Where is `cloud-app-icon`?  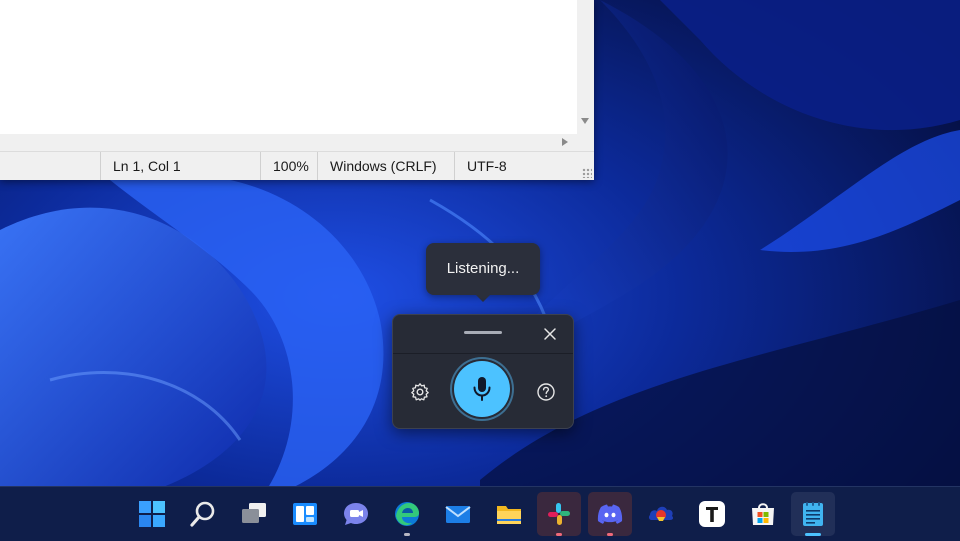 cloud-app-icon is located at coordinates (661, 513).